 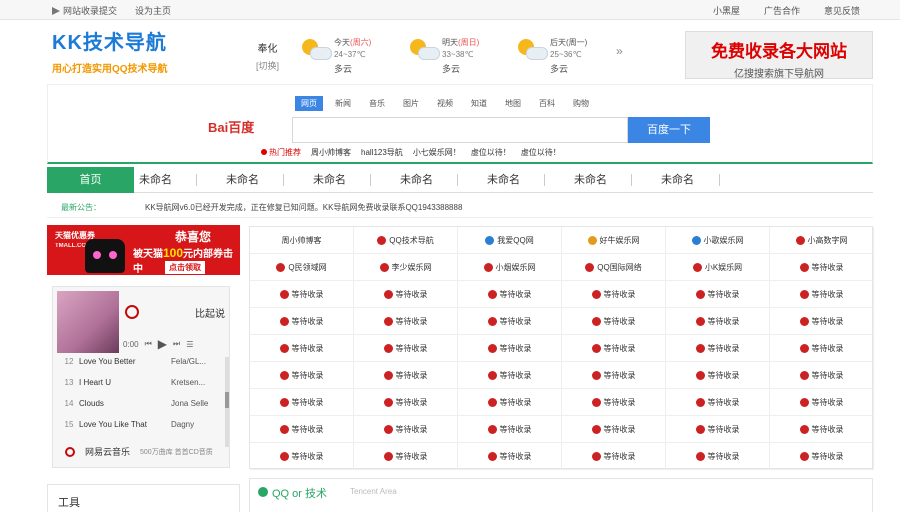 What do you see at coordinates (614, 267) in the screenshot?
I see `site-link: QQ国际网络` at bounding box center [614, 267].